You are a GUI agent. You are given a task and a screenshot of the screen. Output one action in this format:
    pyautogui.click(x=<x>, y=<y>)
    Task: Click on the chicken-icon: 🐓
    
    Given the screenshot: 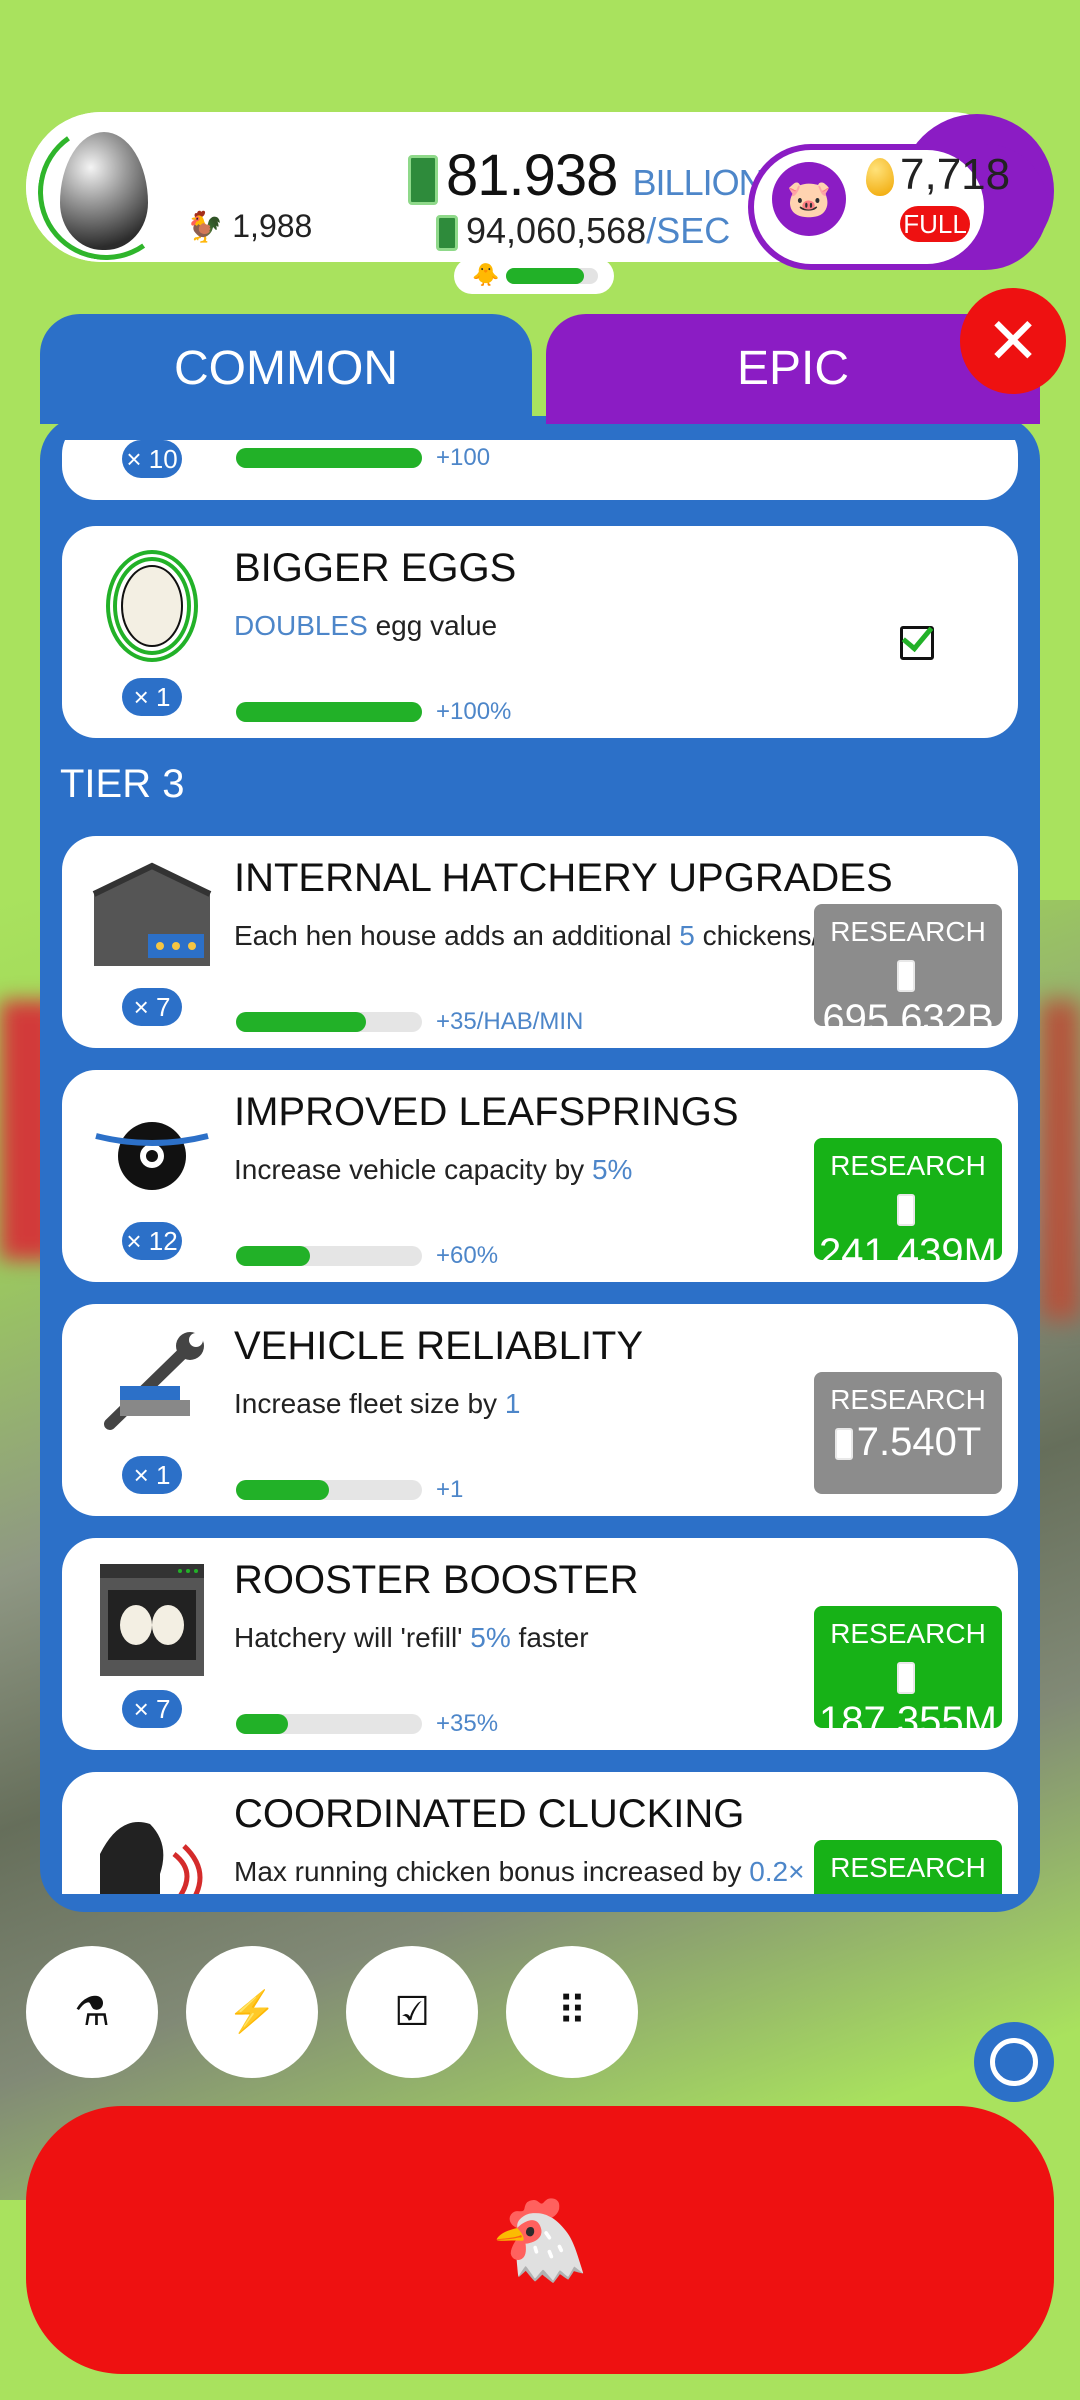 What is the action you would take?
    pyautogui.click(x=205, y=227)
    